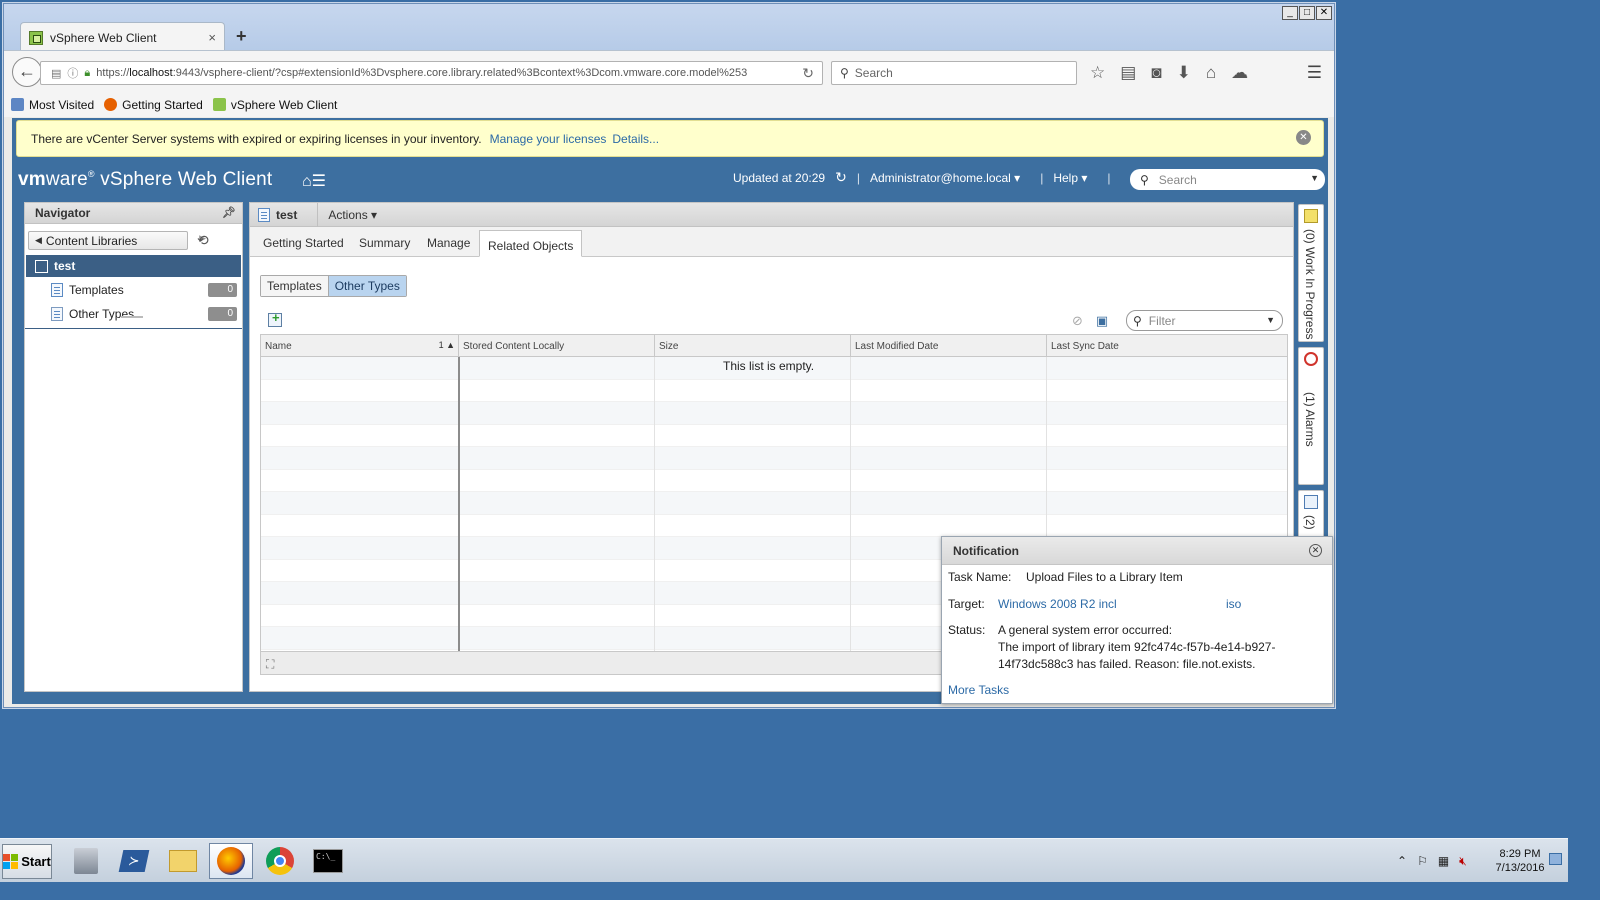 This screenshot has height=900, width=1600. I want to click on alarms-label: (1) Alarms, so click(1310, 419).